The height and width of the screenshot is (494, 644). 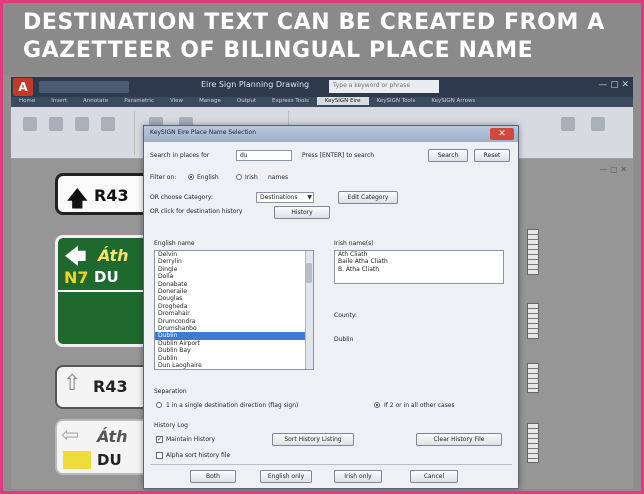 I want to click on text-tool-icon, so click(x=82, y=124).